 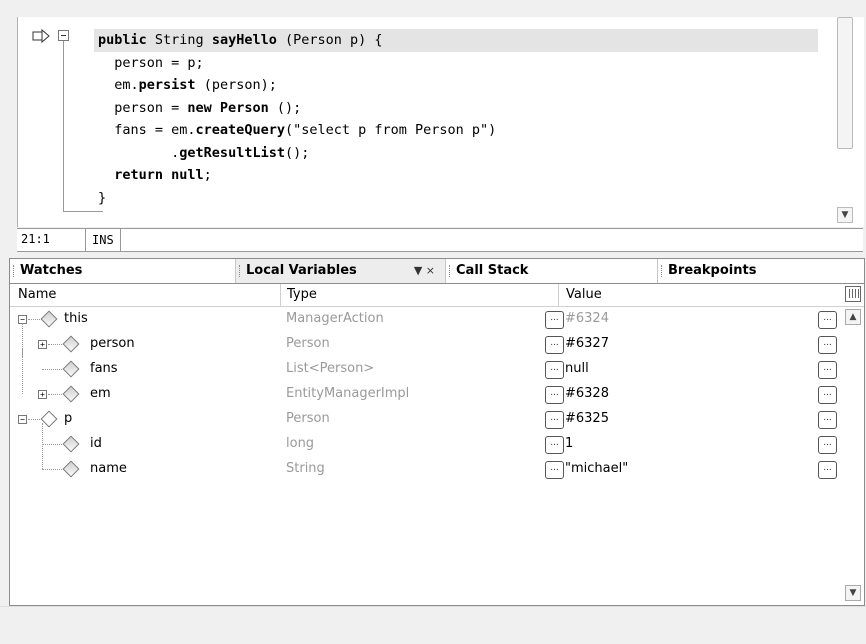 I want to click on editor-status-bar: 21:1 INS, so click(x=440, y=240).